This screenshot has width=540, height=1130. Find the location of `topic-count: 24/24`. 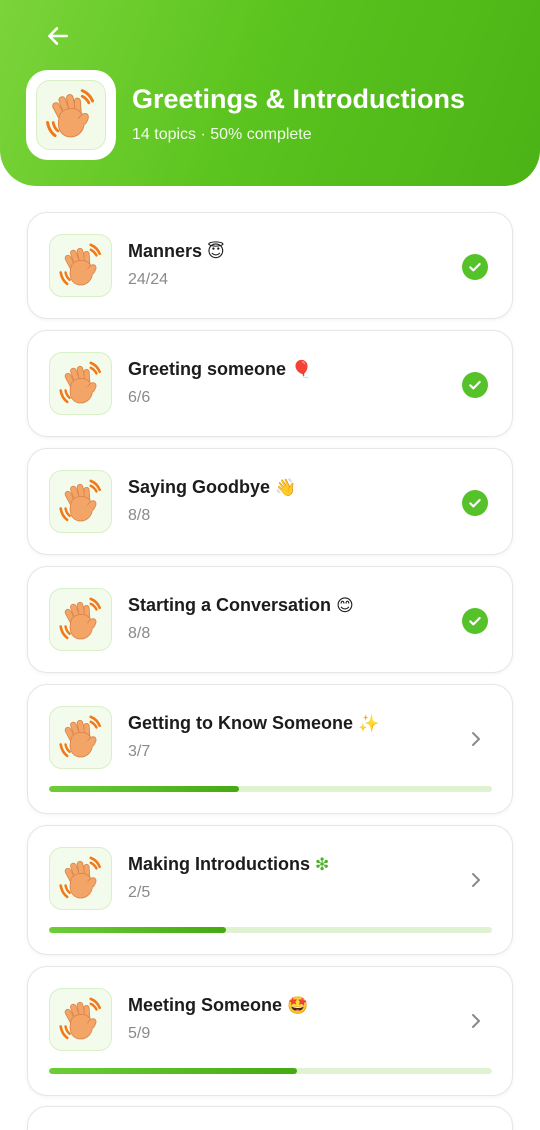

topic-count: 24/24 is located at coordinates (148, 279).